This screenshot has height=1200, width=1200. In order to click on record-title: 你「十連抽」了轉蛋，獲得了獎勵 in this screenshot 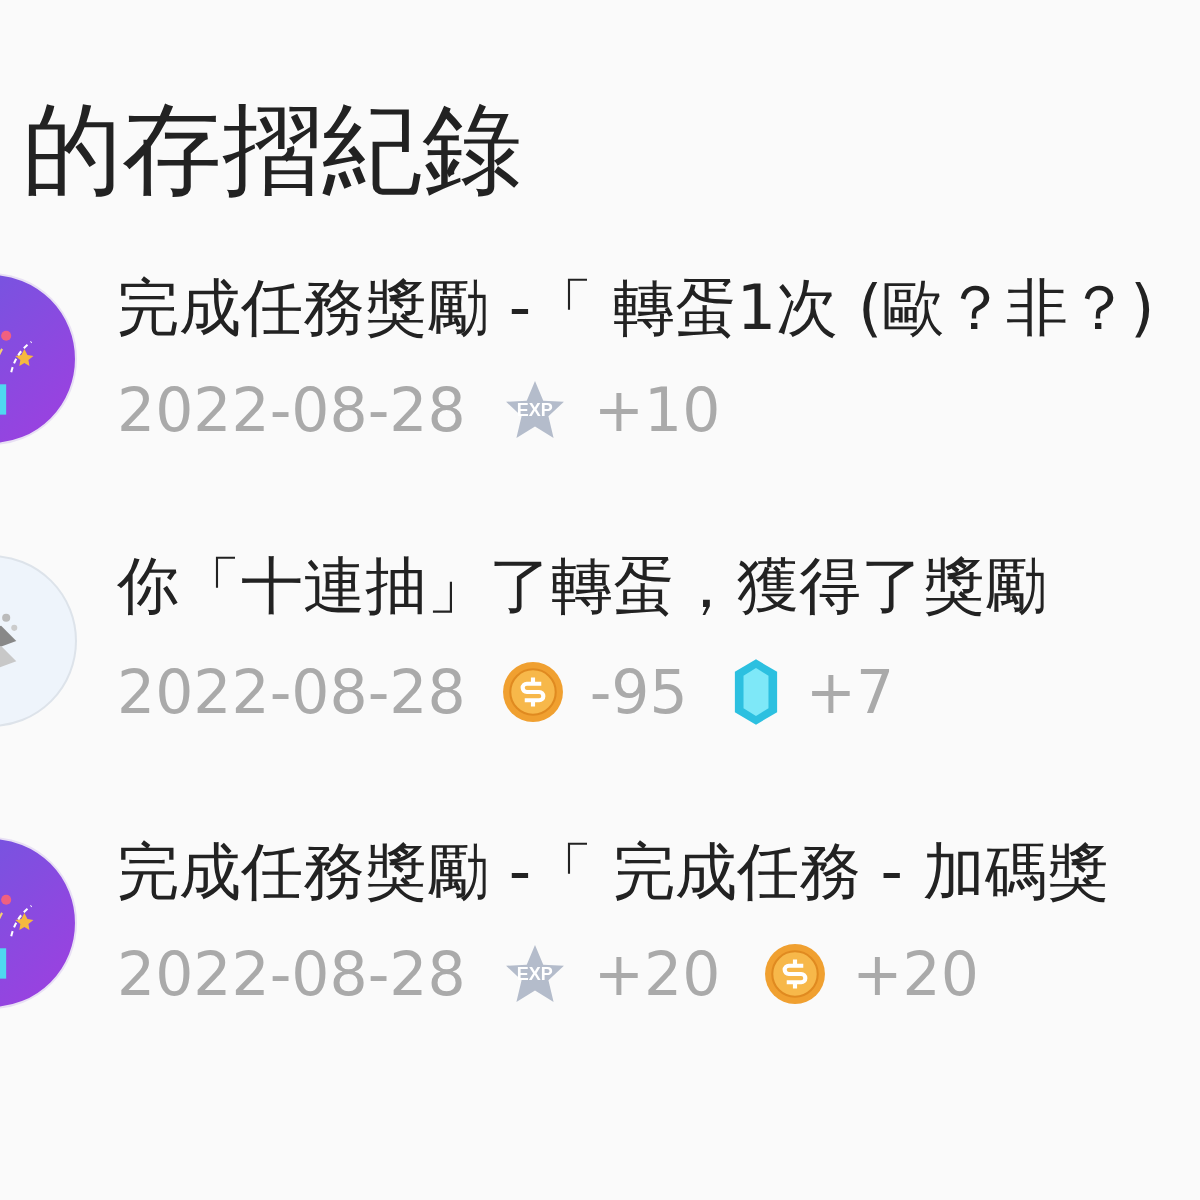, I will do `click(582, 586)`.